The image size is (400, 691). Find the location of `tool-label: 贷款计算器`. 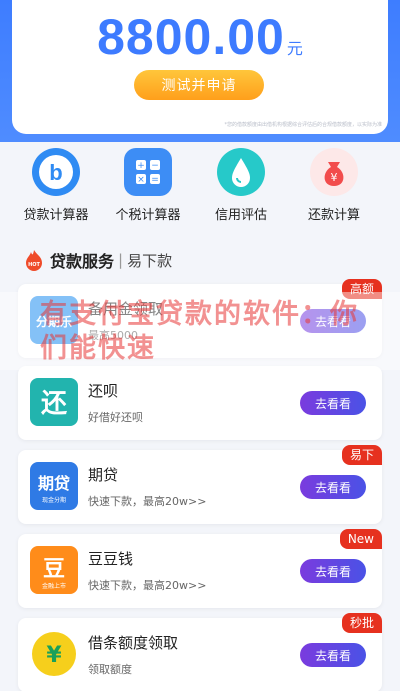

tool-label: 贷款计算器 is located at coordinates (56, 215).